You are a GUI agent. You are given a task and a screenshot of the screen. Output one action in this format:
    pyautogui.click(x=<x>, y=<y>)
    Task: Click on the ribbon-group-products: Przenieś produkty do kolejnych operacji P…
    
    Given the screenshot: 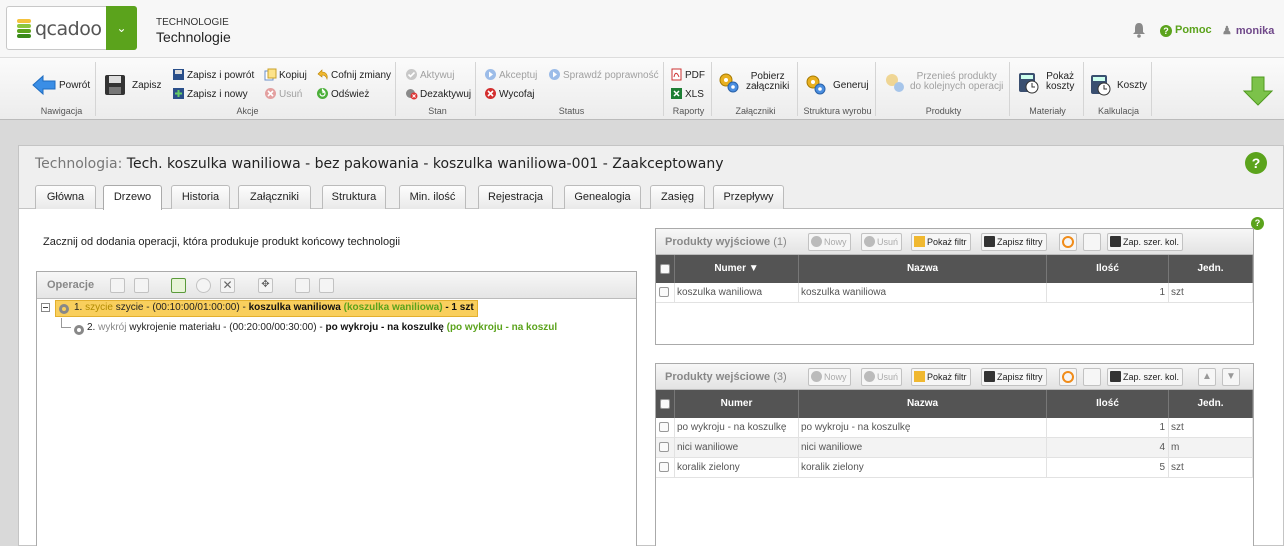 What is the action you would take?
    pyautogui.click(x=944, y=89)
    